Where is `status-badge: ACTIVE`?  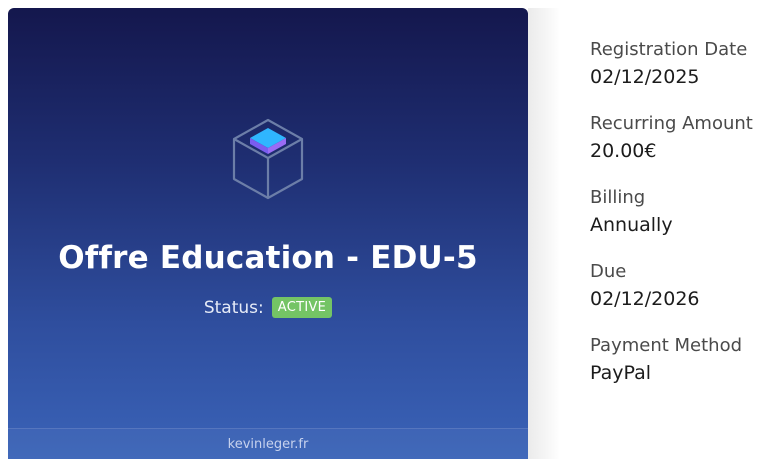 status-badge: ACTIVE is located at coordinates (302, 307).